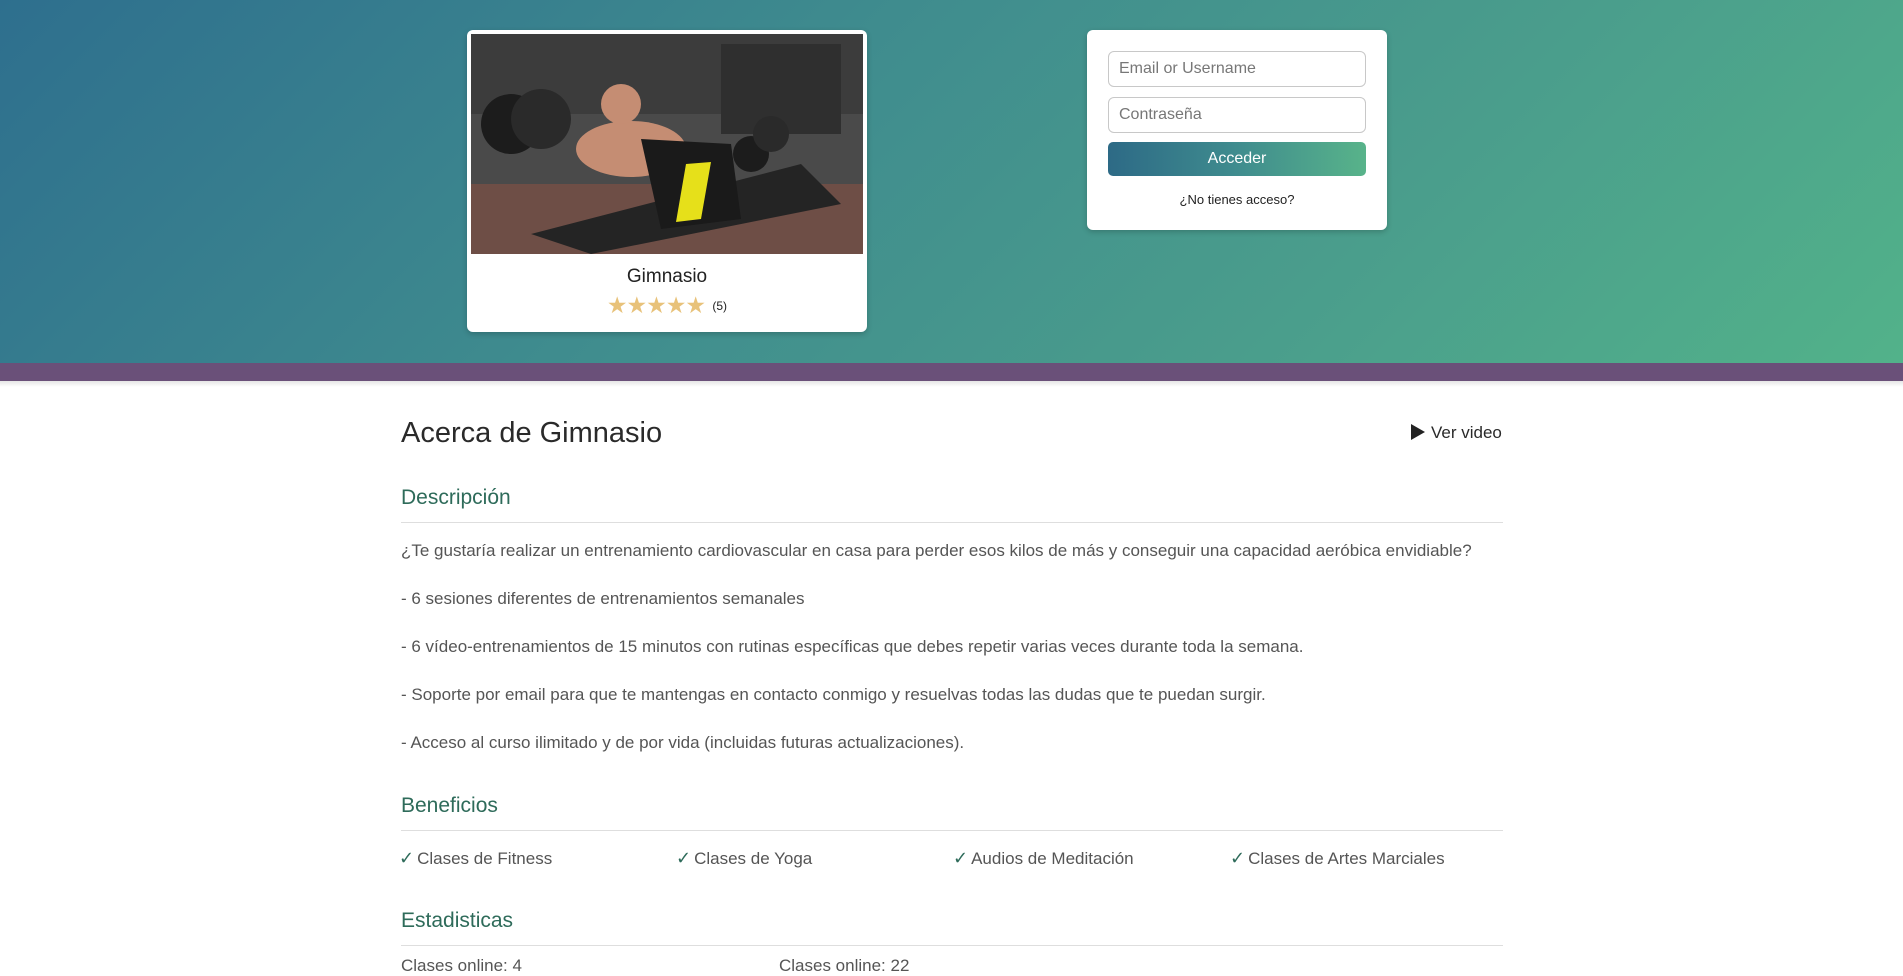  I want to click on video-link: Ver video, so click(1456, 433).